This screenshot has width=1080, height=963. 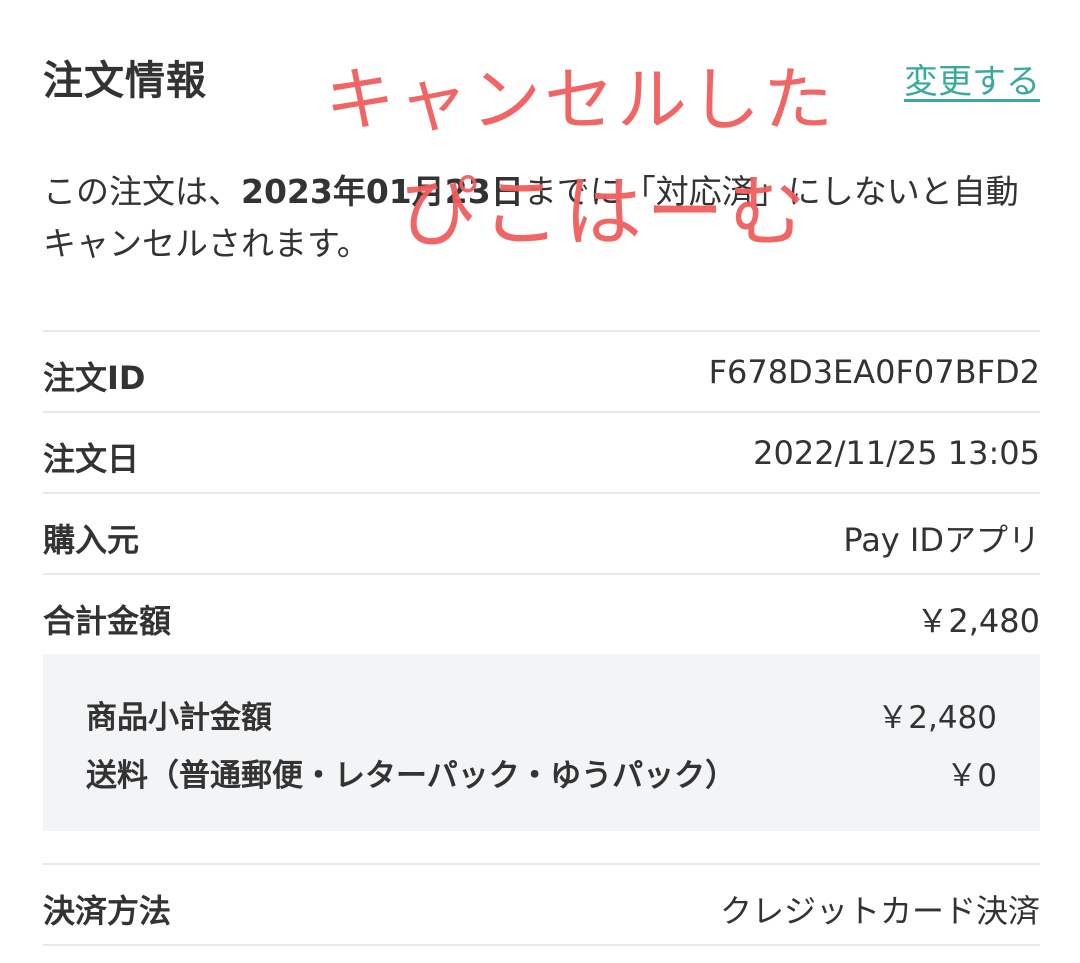 What do you see at coordinates (142, 191) in the screenshot?
I see `notice-prefix: この注文は、` at bounding box center [142, 191].